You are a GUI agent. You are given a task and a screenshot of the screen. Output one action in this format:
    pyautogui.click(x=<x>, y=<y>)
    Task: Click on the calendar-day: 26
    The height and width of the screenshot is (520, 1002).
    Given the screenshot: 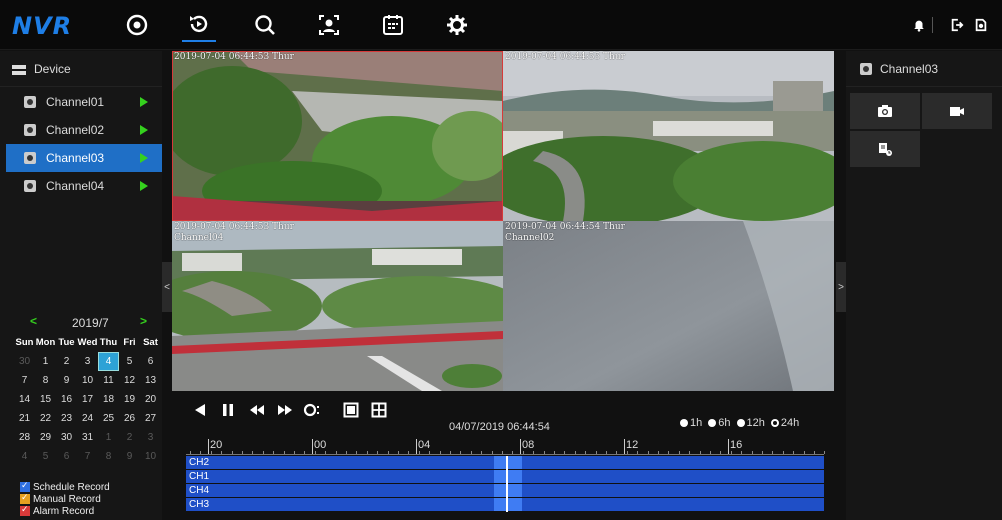 What is the action you would take?
    pyautogui.click(x=129, y=418)
    